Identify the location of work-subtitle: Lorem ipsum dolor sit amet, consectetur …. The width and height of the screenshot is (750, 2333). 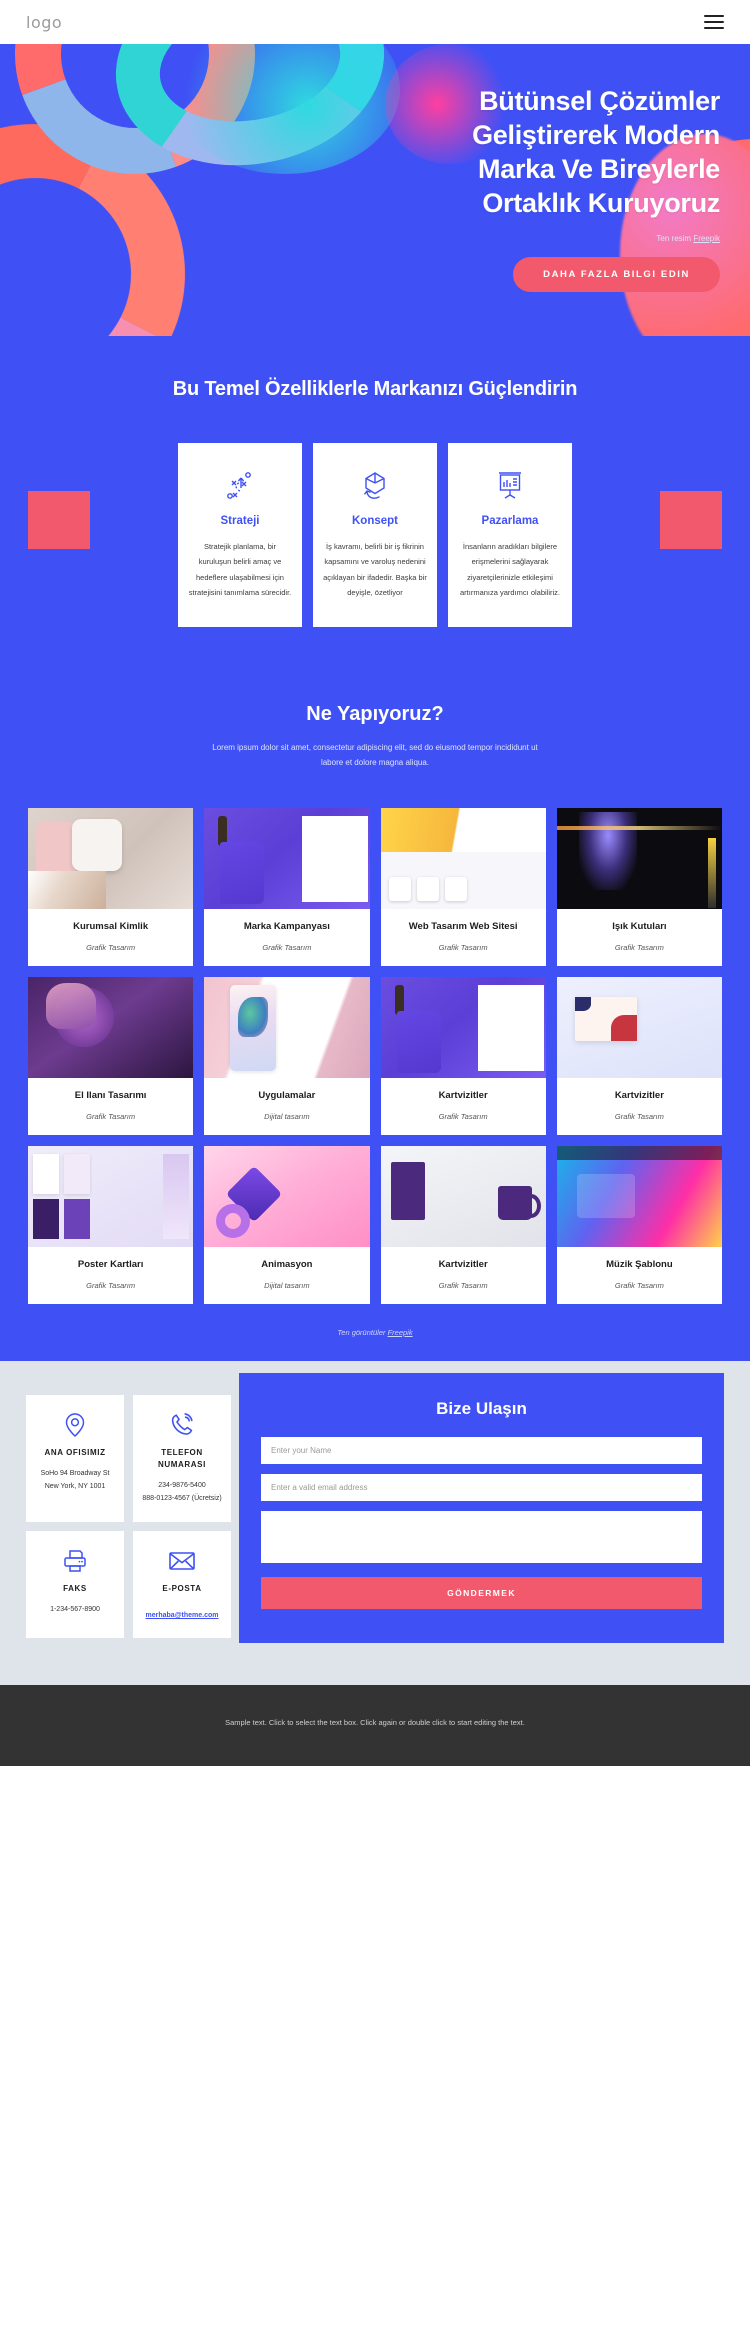
(375, 754).